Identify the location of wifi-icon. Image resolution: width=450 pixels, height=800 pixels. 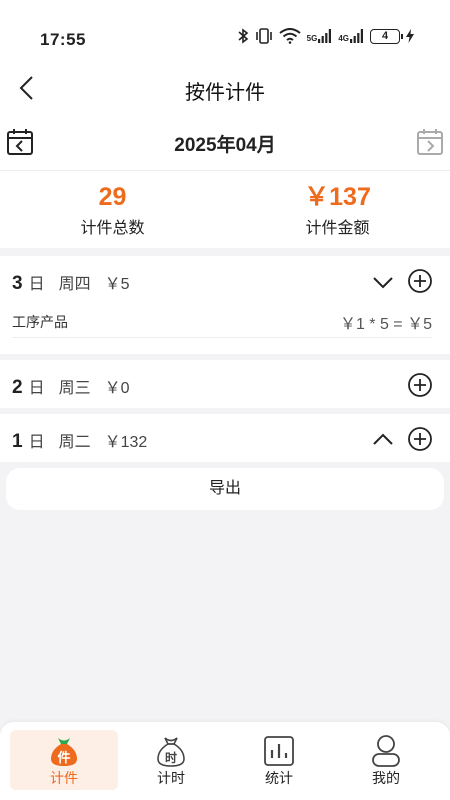
(290, 36).